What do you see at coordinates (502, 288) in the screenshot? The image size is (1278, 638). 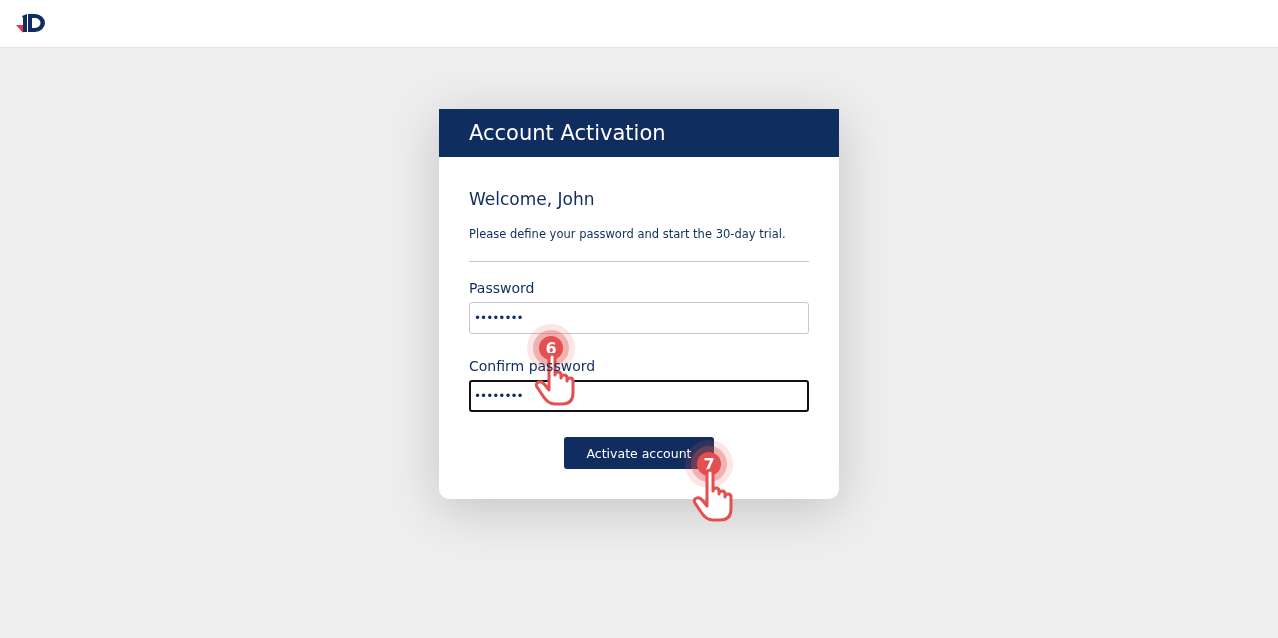 I see `field-label: Password` at bounding box center [502, 288].